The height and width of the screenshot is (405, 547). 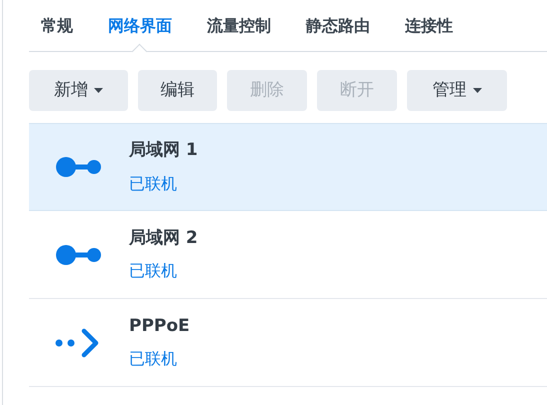 I want to click on toolbar-button: 新增, so click(x=78, y=90).